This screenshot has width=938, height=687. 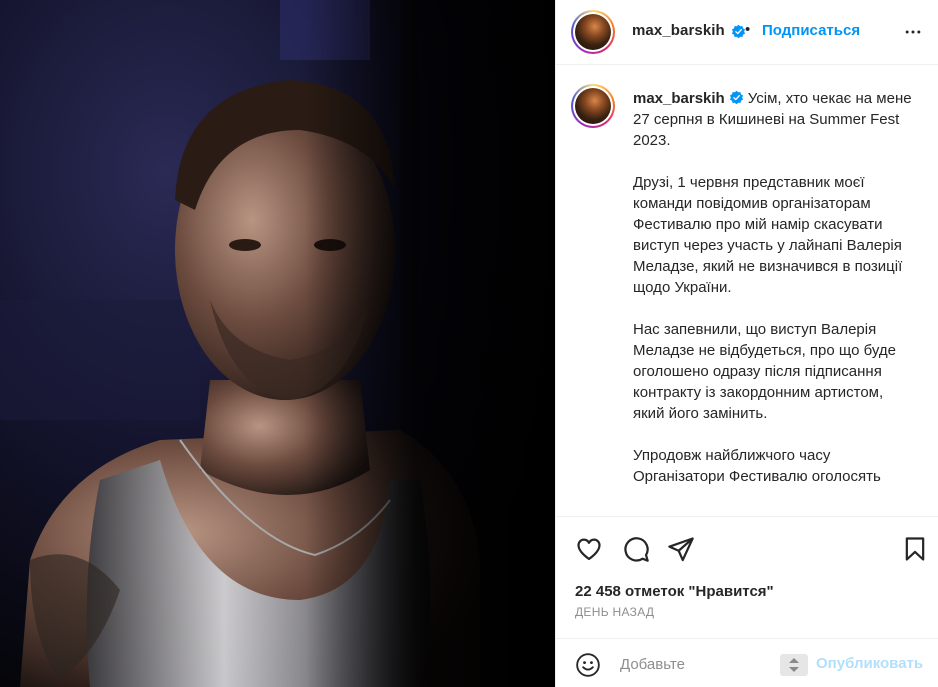 I want to click on caption-username-link: max_barskih, so click(x=679, y=98).